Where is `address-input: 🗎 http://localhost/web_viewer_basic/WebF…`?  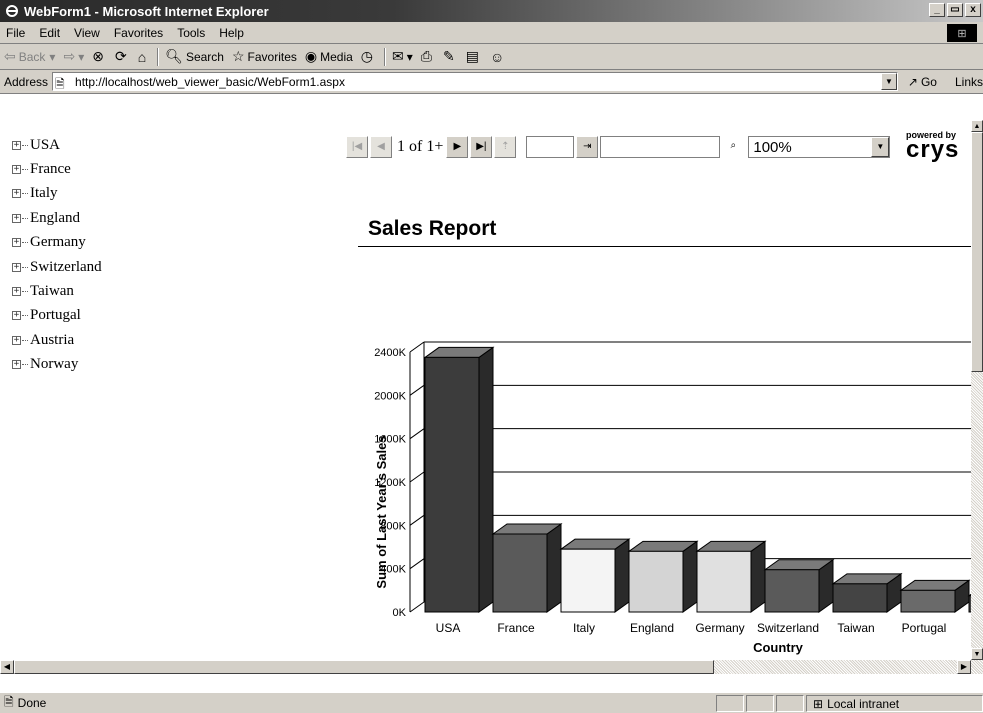 address-input: 🗎 http://localhost/web_viewer_basic/WebF… is located at coordinates (475, 81).